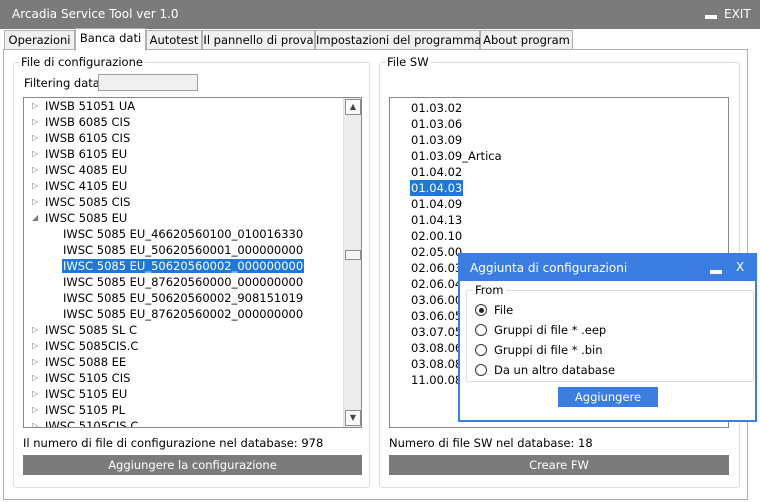 The height and width of the screenshot is (502, 760). I want to click on tree-file-node: IWSC 5085 EU_46620560100_010016330, so click(183, 234).